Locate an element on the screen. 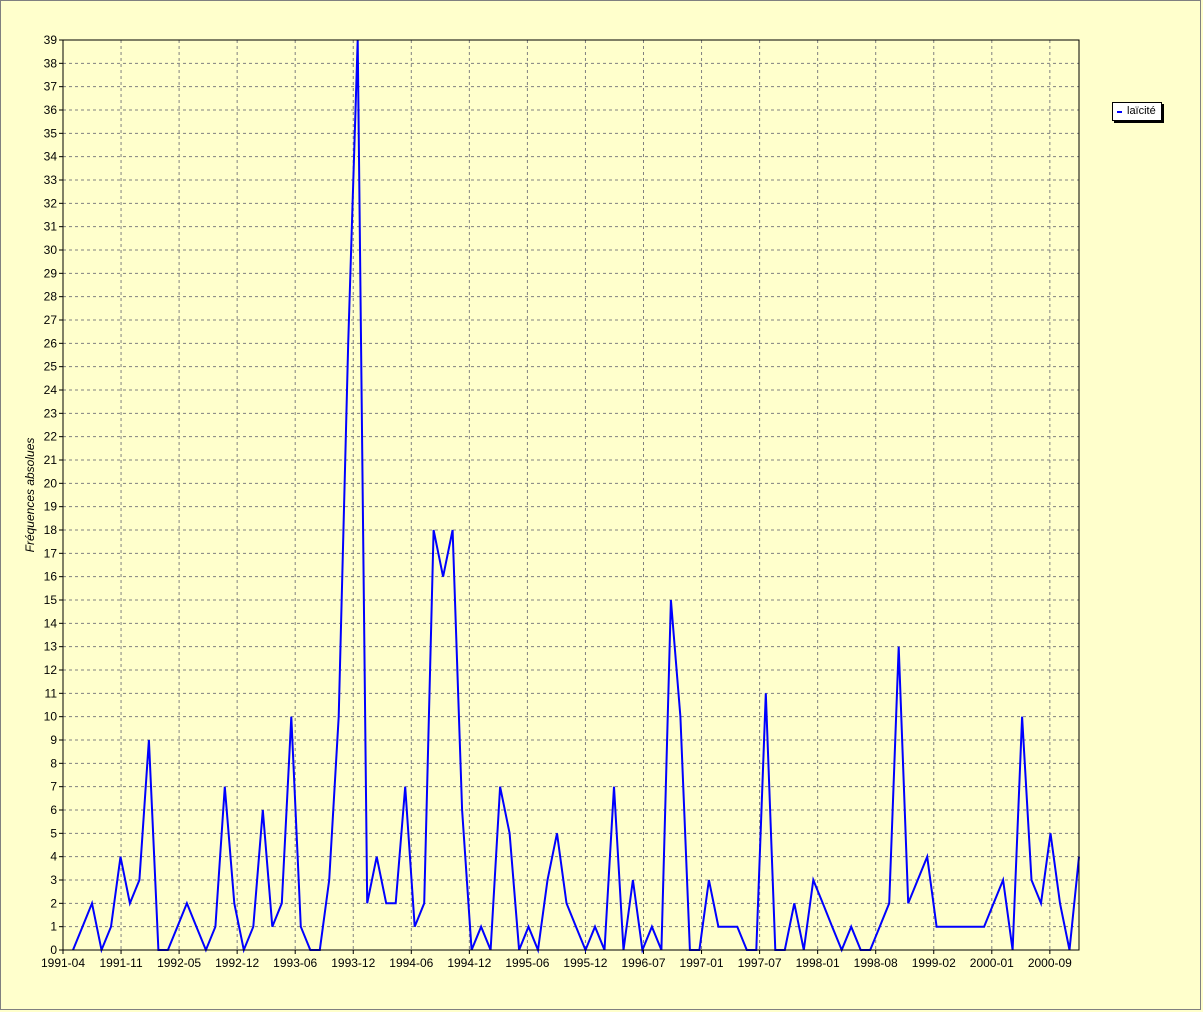 This screenshot has height=1012, width=1203. y-tick-label: 18 is located at coordinates (51, 530).